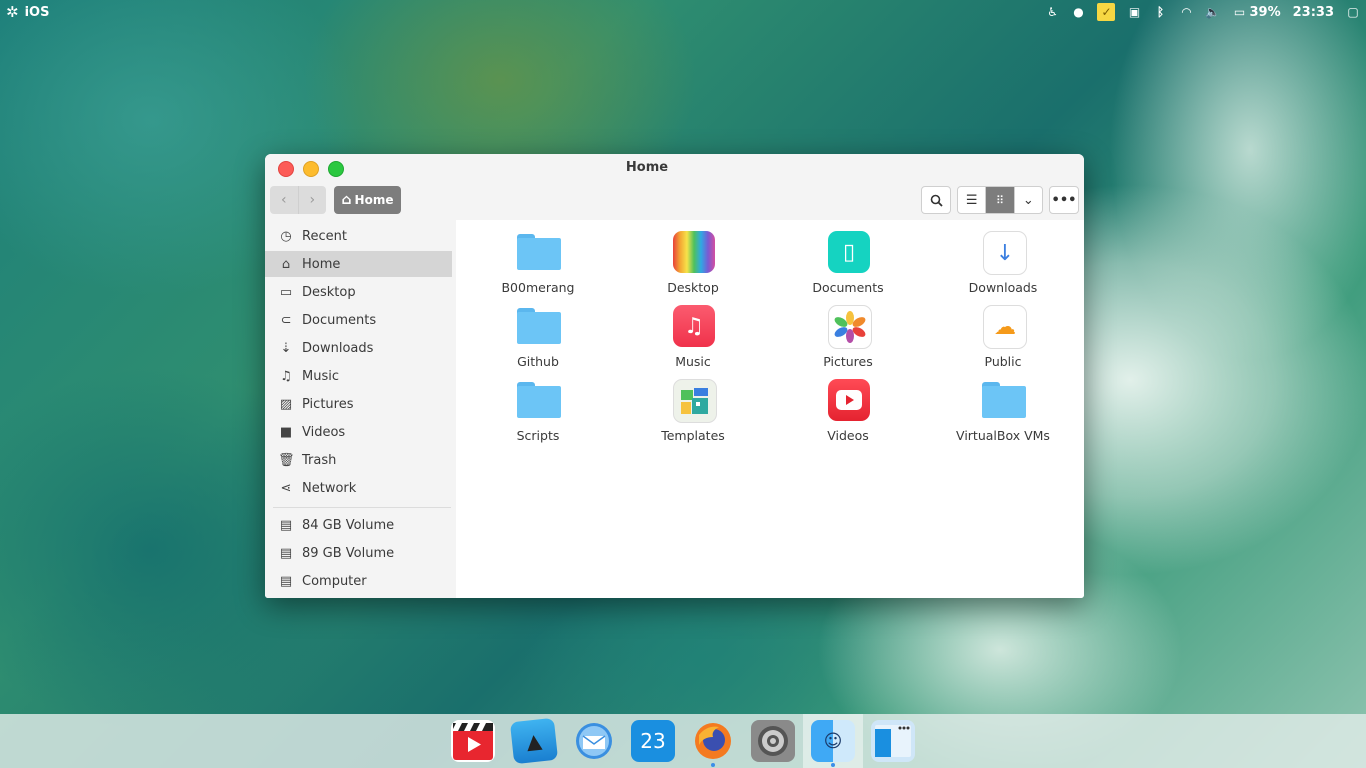 The image size is (1366, 768). What do you see at coordinates (693, 361) in the screenshot?
I see `file-label: Music` at bounding box center [693, 361].